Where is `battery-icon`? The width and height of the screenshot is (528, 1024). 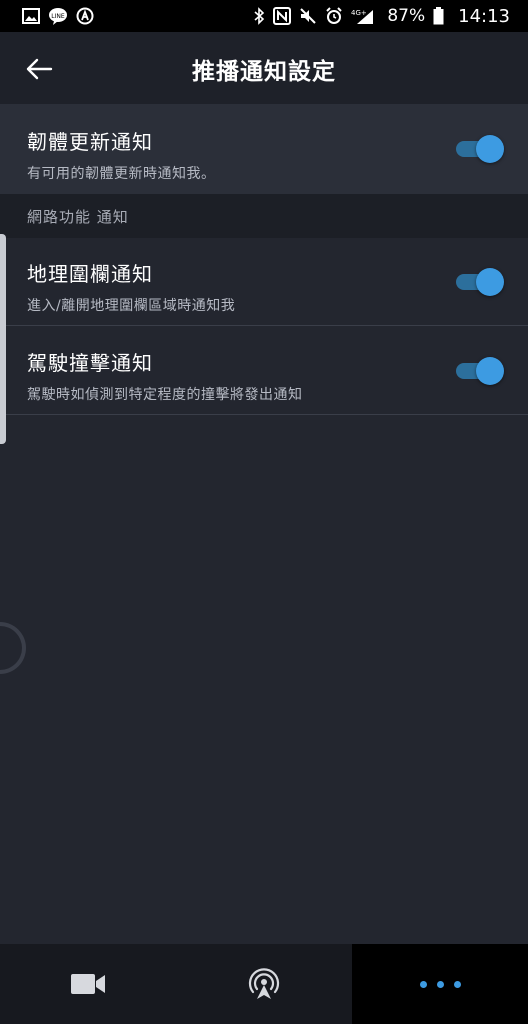
battery-icon is located at coordinates (438, 16).